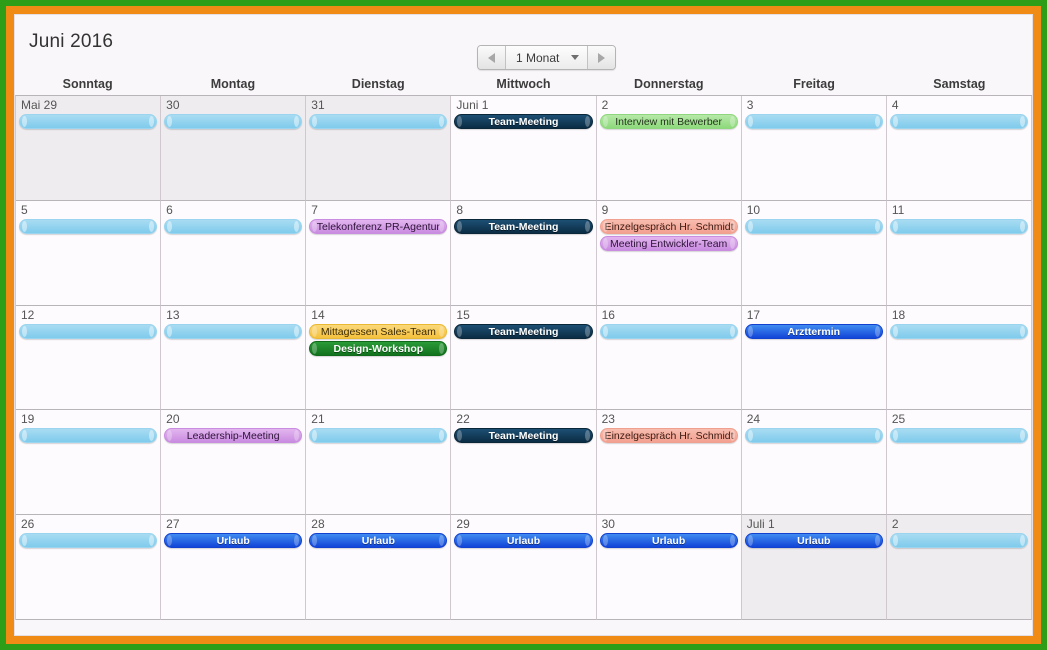 Image resolution: width=1047 pixels, height=650 pixels. I want to click on day-cell: 10, so click(814, 253).